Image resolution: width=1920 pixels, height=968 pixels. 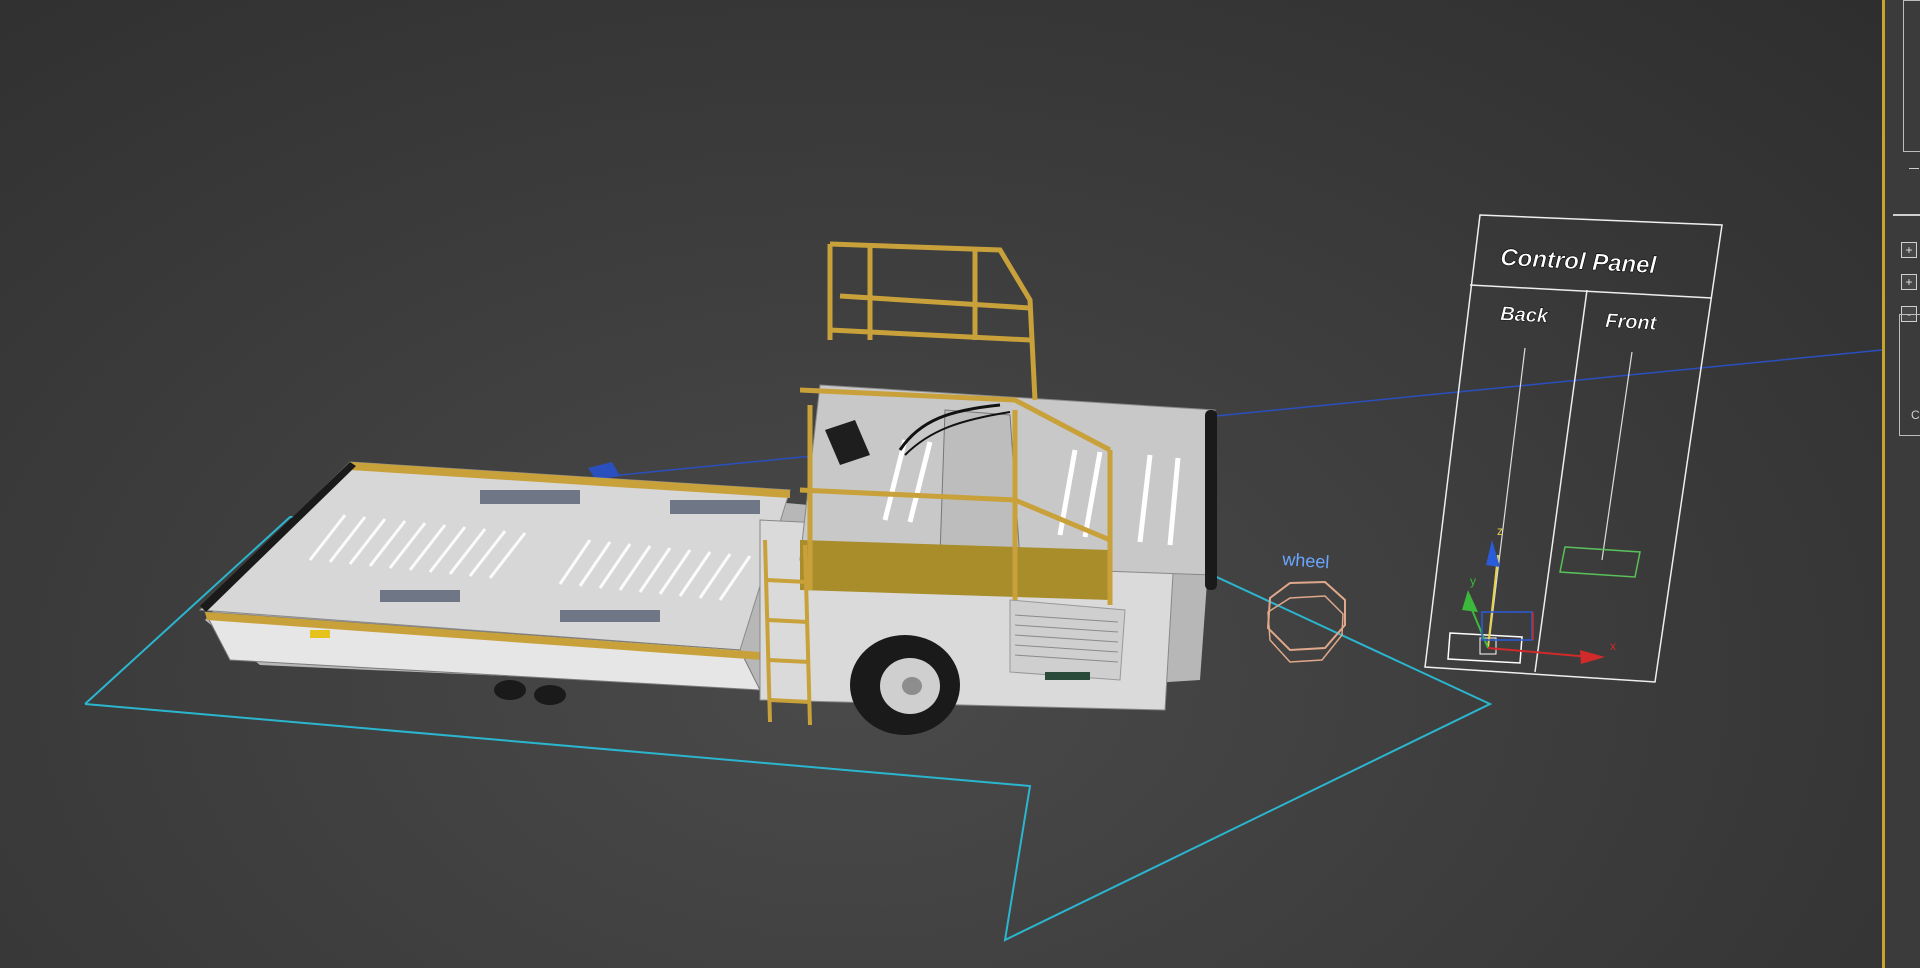 I want to click on front-slider-track, so click(x=1617, y=456).